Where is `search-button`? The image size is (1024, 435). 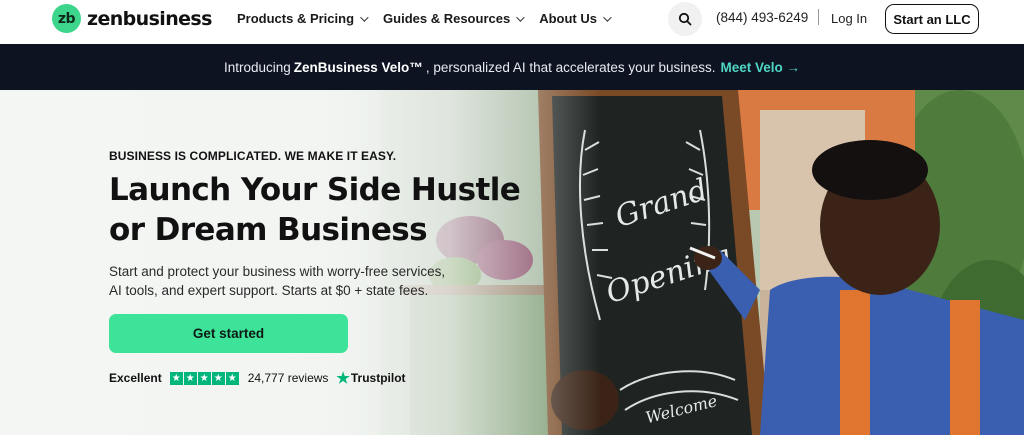 search-button is located at coordinates (685, 19).